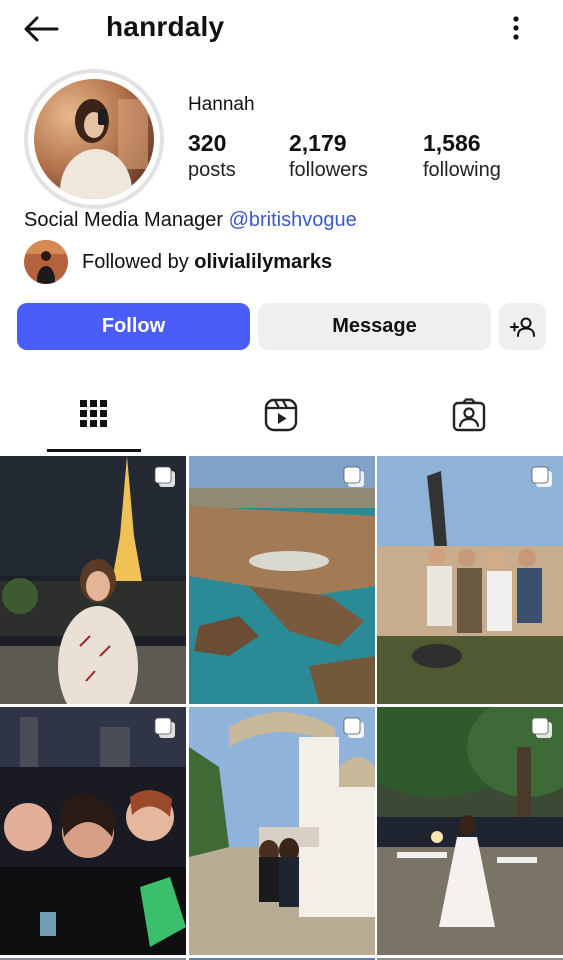 The image size is (563, 960). I want to click on stat-followers-value: 2,179, so click(318, 143).